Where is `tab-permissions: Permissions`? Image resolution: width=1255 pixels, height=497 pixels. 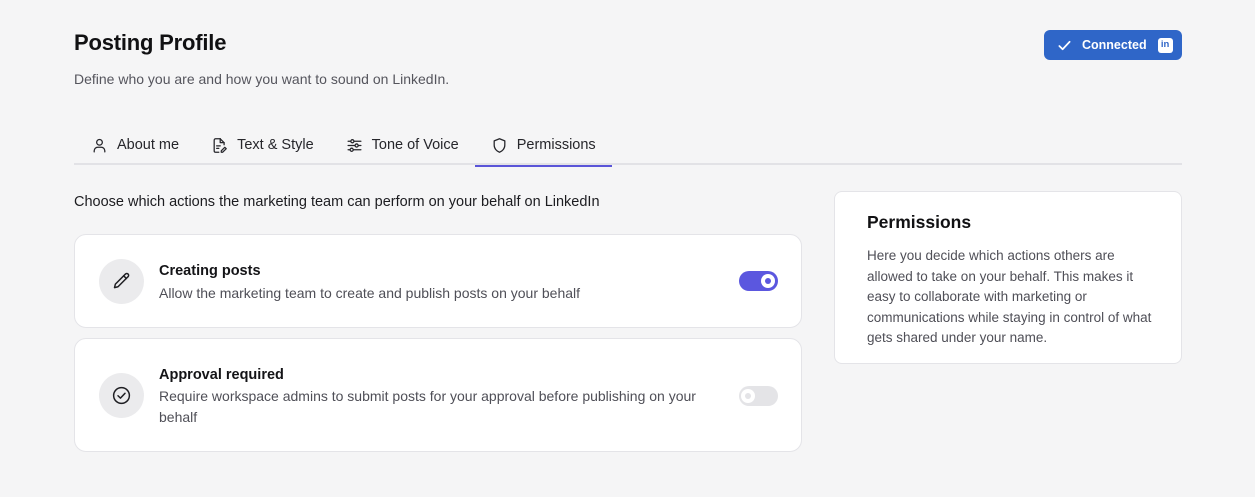
tab-permissions: Permissions is located at coordinates (543, 146).